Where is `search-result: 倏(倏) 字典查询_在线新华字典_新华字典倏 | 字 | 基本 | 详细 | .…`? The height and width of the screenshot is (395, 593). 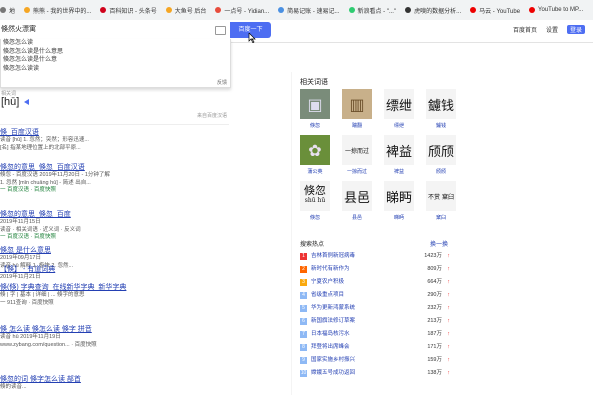 search-result: 倏(倏) 字典查询_在线新华字典_新华字典倏 | 字 | 基本 | 详细 | .… is located at coordinates (116, 295).